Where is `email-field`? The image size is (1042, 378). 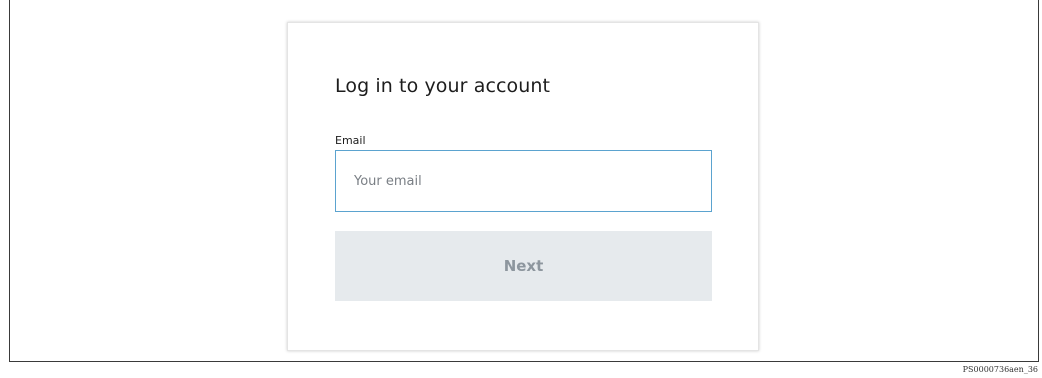
email-field is located at coordinates (523, 181).